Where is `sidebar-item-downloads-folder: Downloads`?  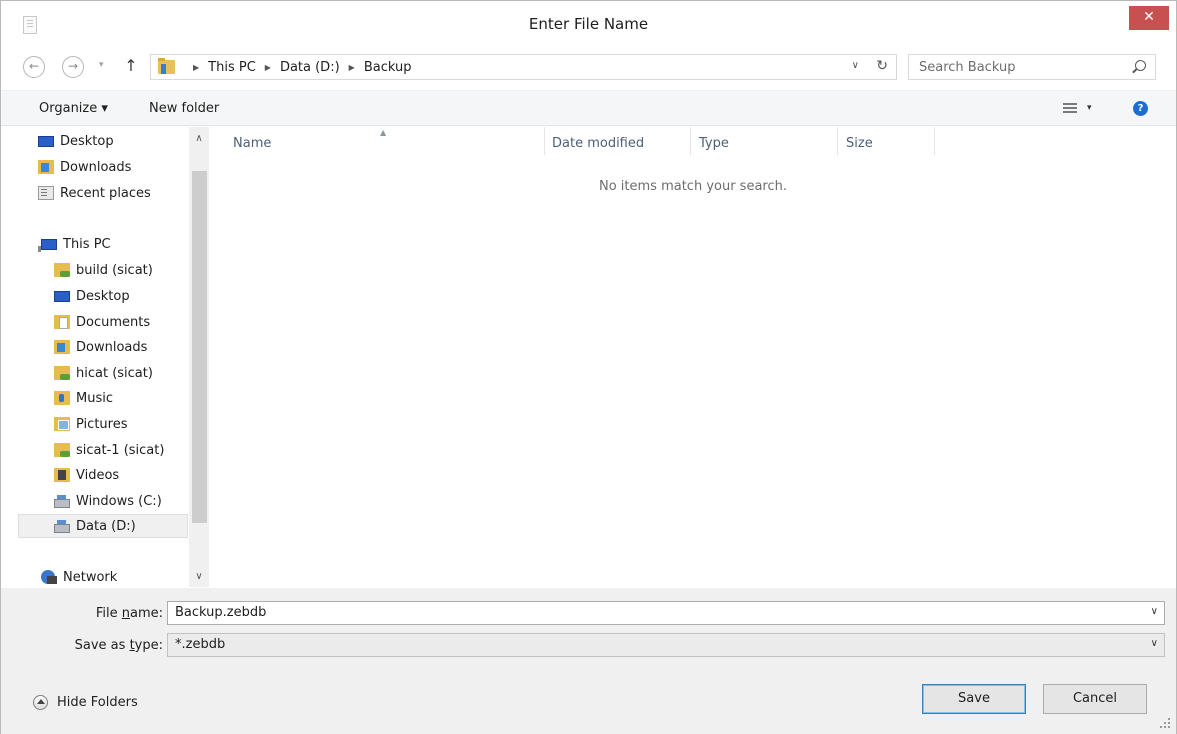 sidebar-item-downloads-folder: Downloads is located at coordinates (131, 347).